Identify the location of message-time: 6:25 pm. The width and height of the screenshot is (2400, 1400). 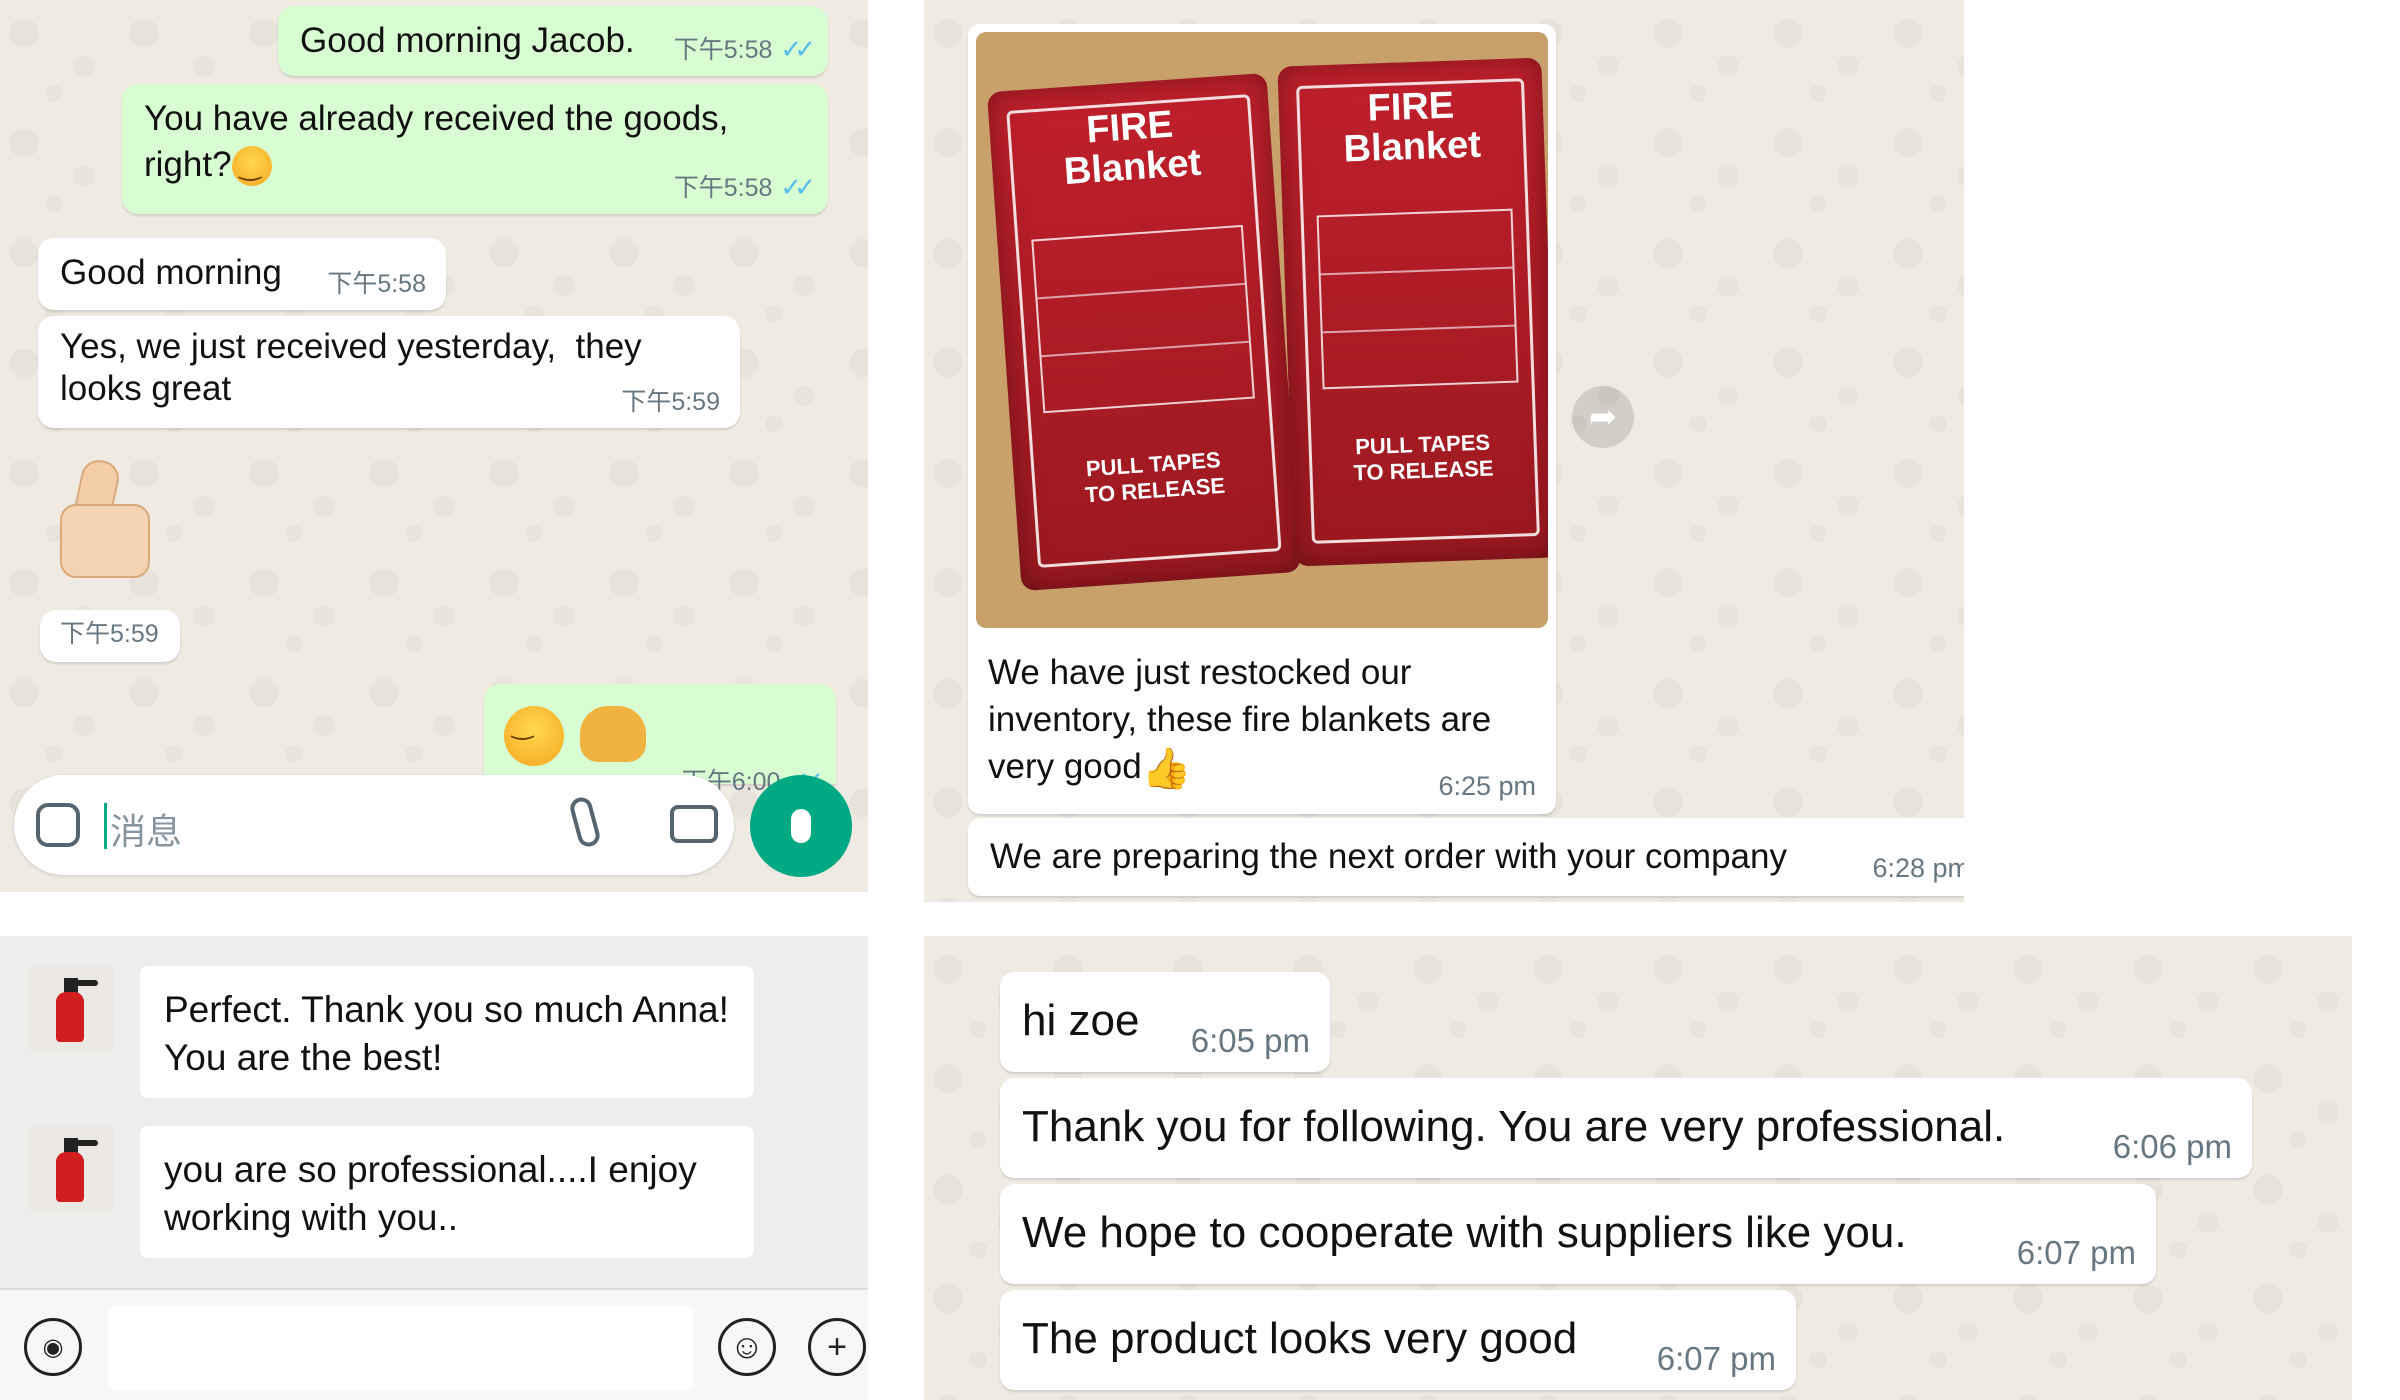
(1487, 786).